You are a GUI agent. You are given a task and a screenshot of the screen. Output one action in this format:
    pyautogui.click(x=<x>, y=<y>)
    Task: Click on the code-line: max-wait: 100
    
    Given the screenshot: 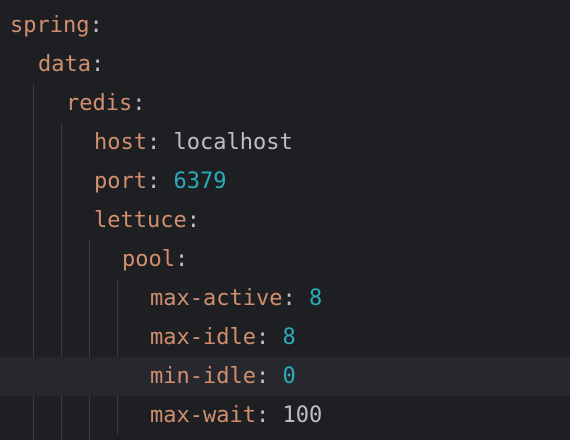 What is the action you would take?
    pyautogui.click(x=285, y=415)
    